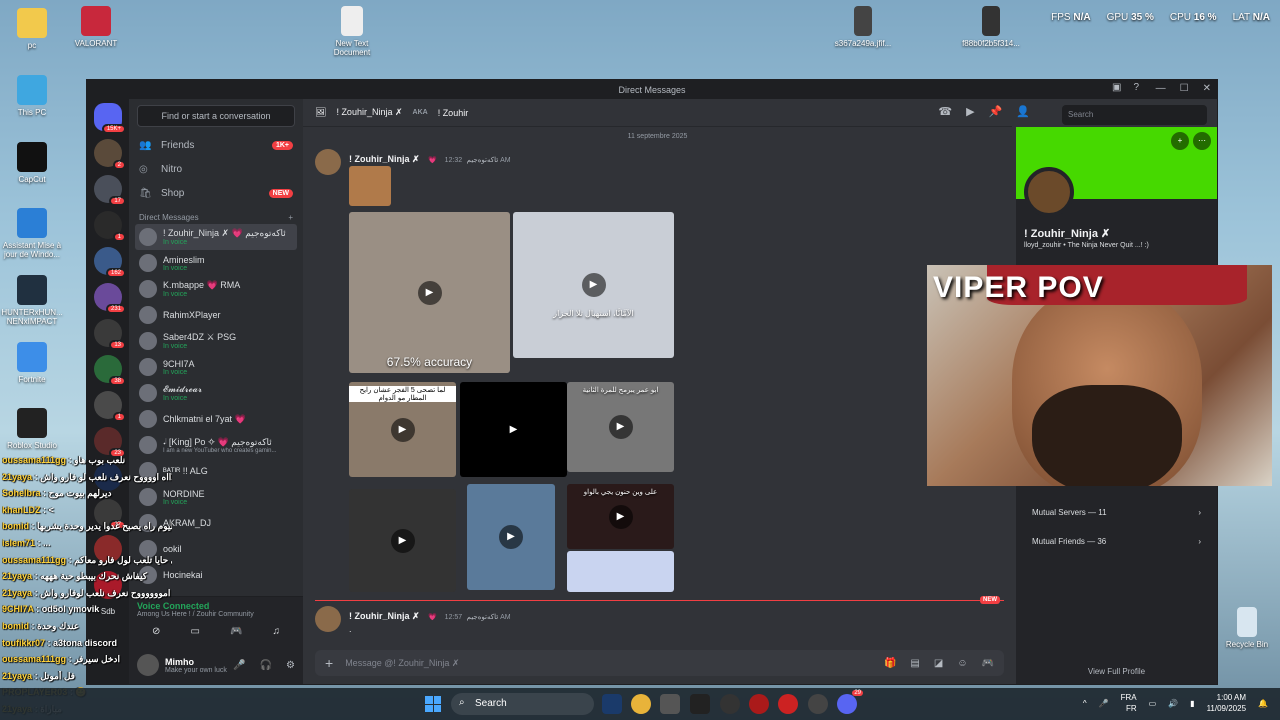 The height and width of the screenshot is (720, 1280). What do you see at coordinates (110, 334) in the screenshot?
I see `server-icon: 13` at bounding box center [110, 334].